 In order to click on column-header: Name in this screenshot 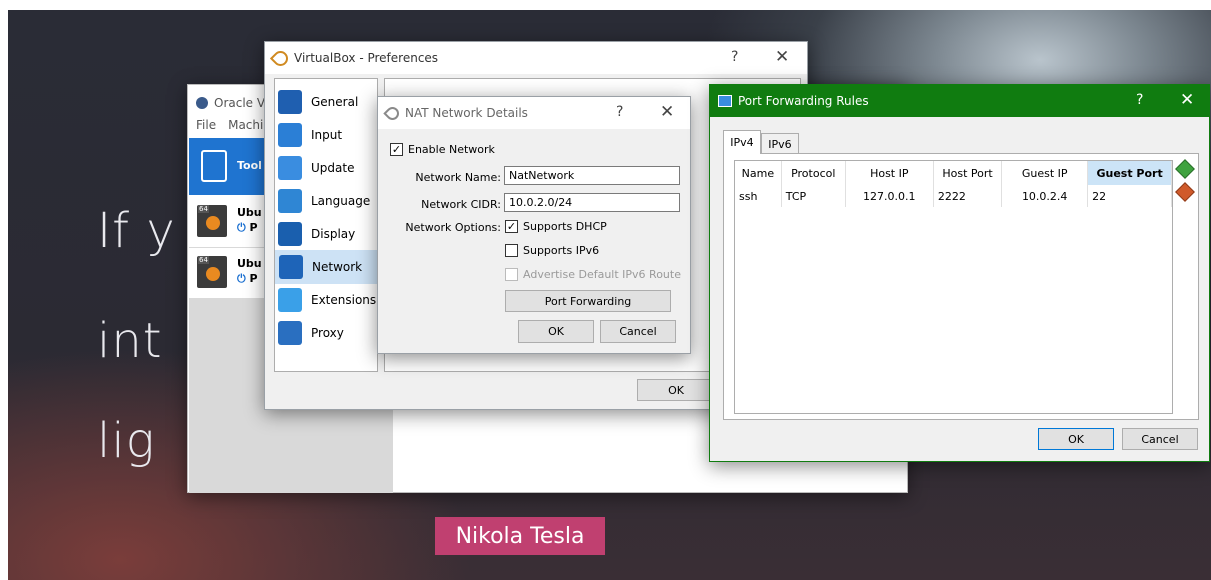, I will do `click(758, 173)`.